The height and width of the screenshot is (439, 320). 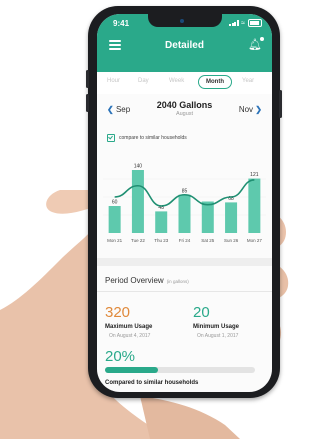 What do you see at coordinates (134, 280) in the screenshot?
I see `period-overview-heading: Period Overview` at bounding box center [134, 280].